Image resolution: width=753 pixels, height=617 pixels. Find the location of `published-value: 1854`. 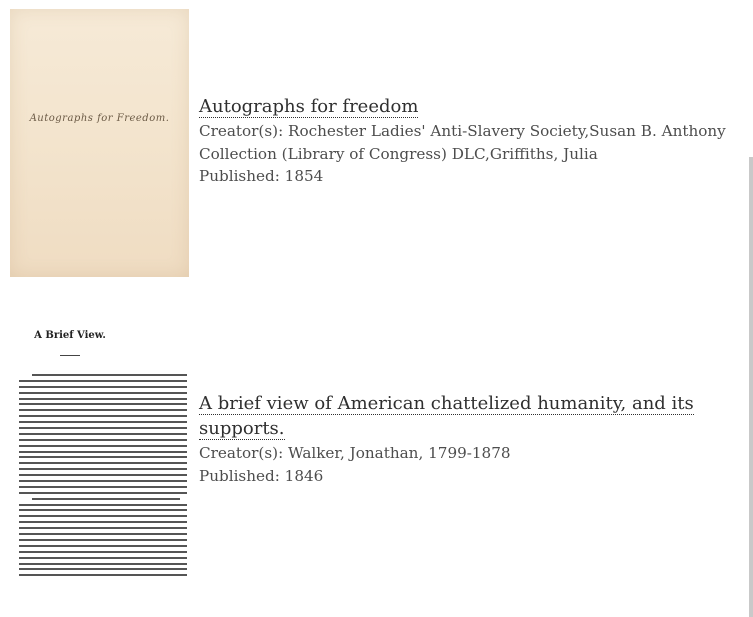

published-value: 1854 is located at coordinates (304, 176).